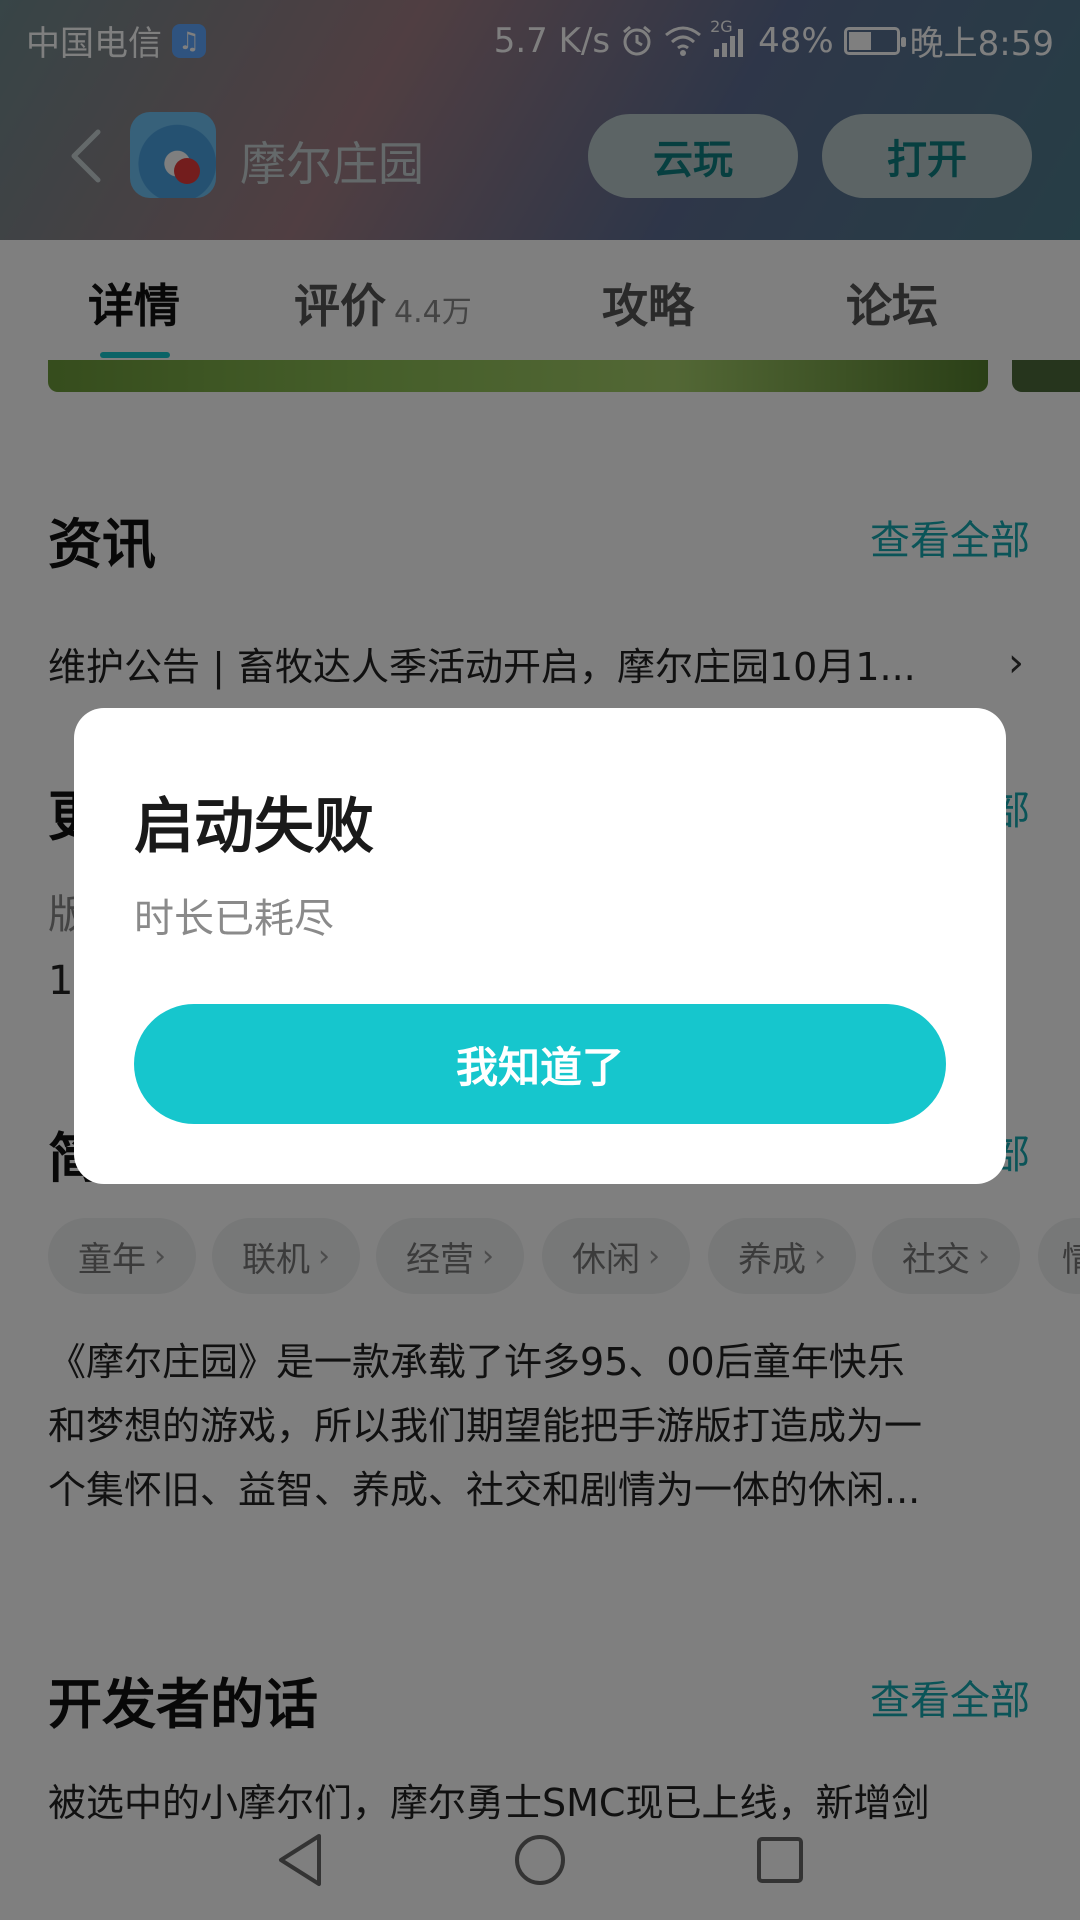 The image size is (1080, 1920). What do you see at coordinates (254, 827) in the screenshot?
I see `dialog-title: 启动失败` at bounding box center [254, 827].